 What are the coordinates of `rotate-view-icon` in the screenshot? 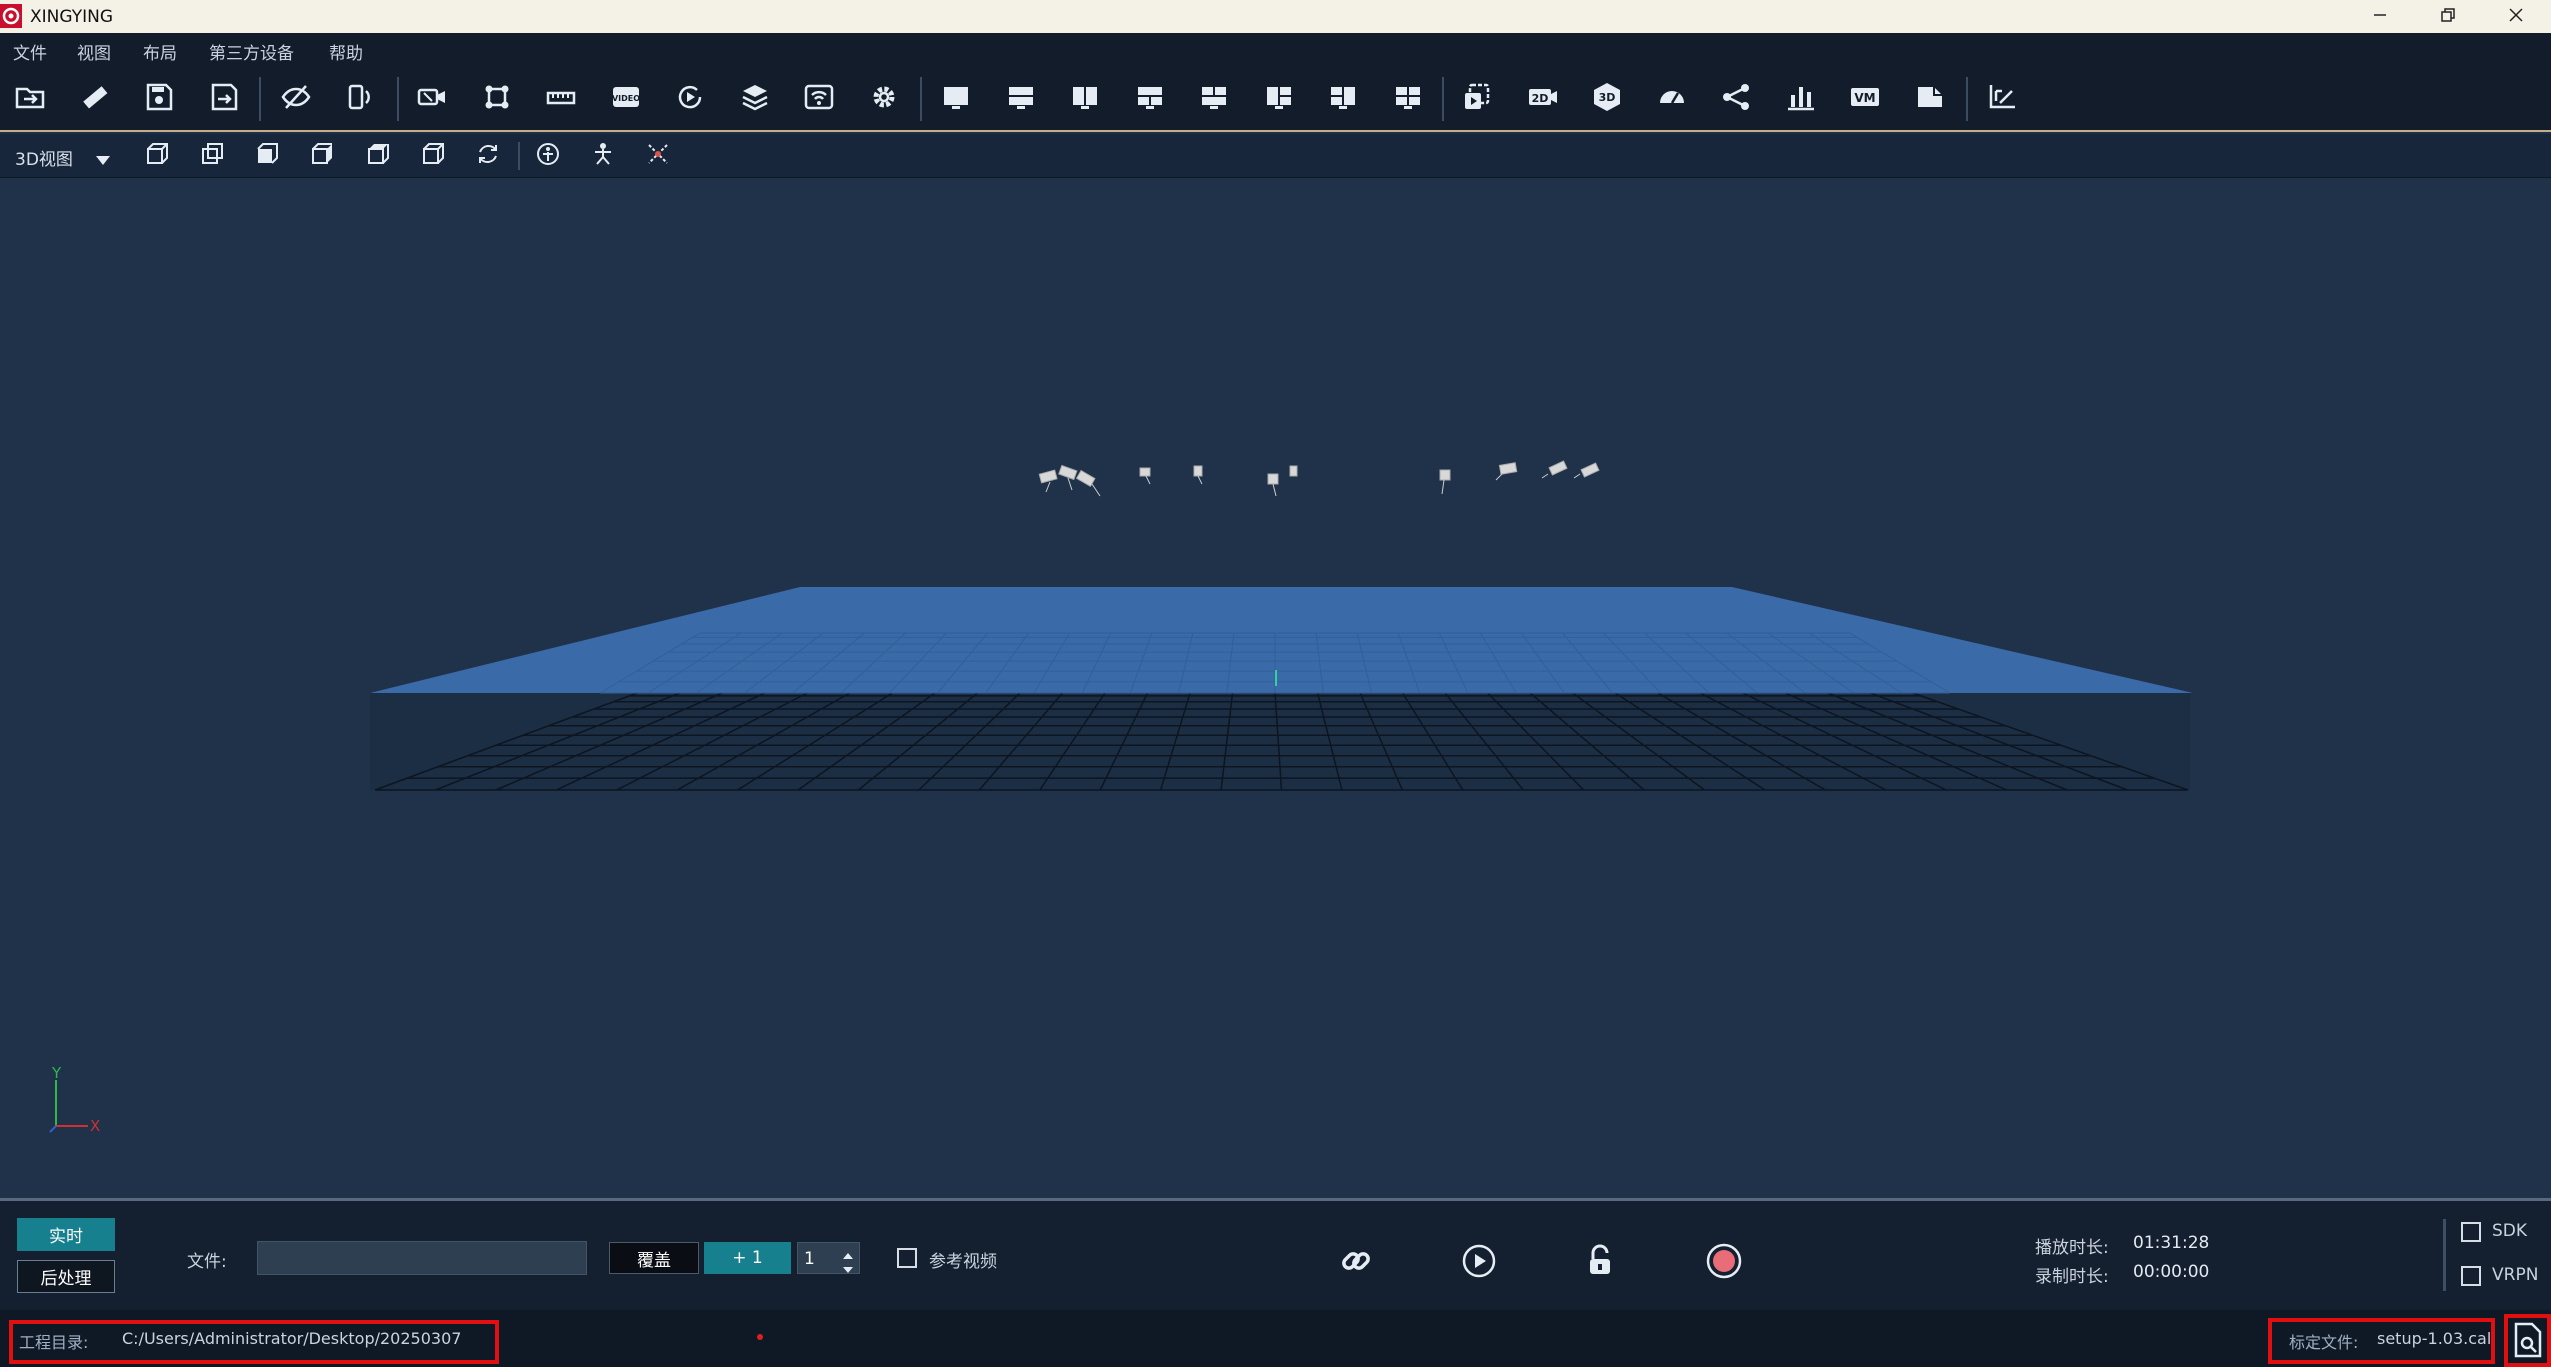 It's located at (360, 99).